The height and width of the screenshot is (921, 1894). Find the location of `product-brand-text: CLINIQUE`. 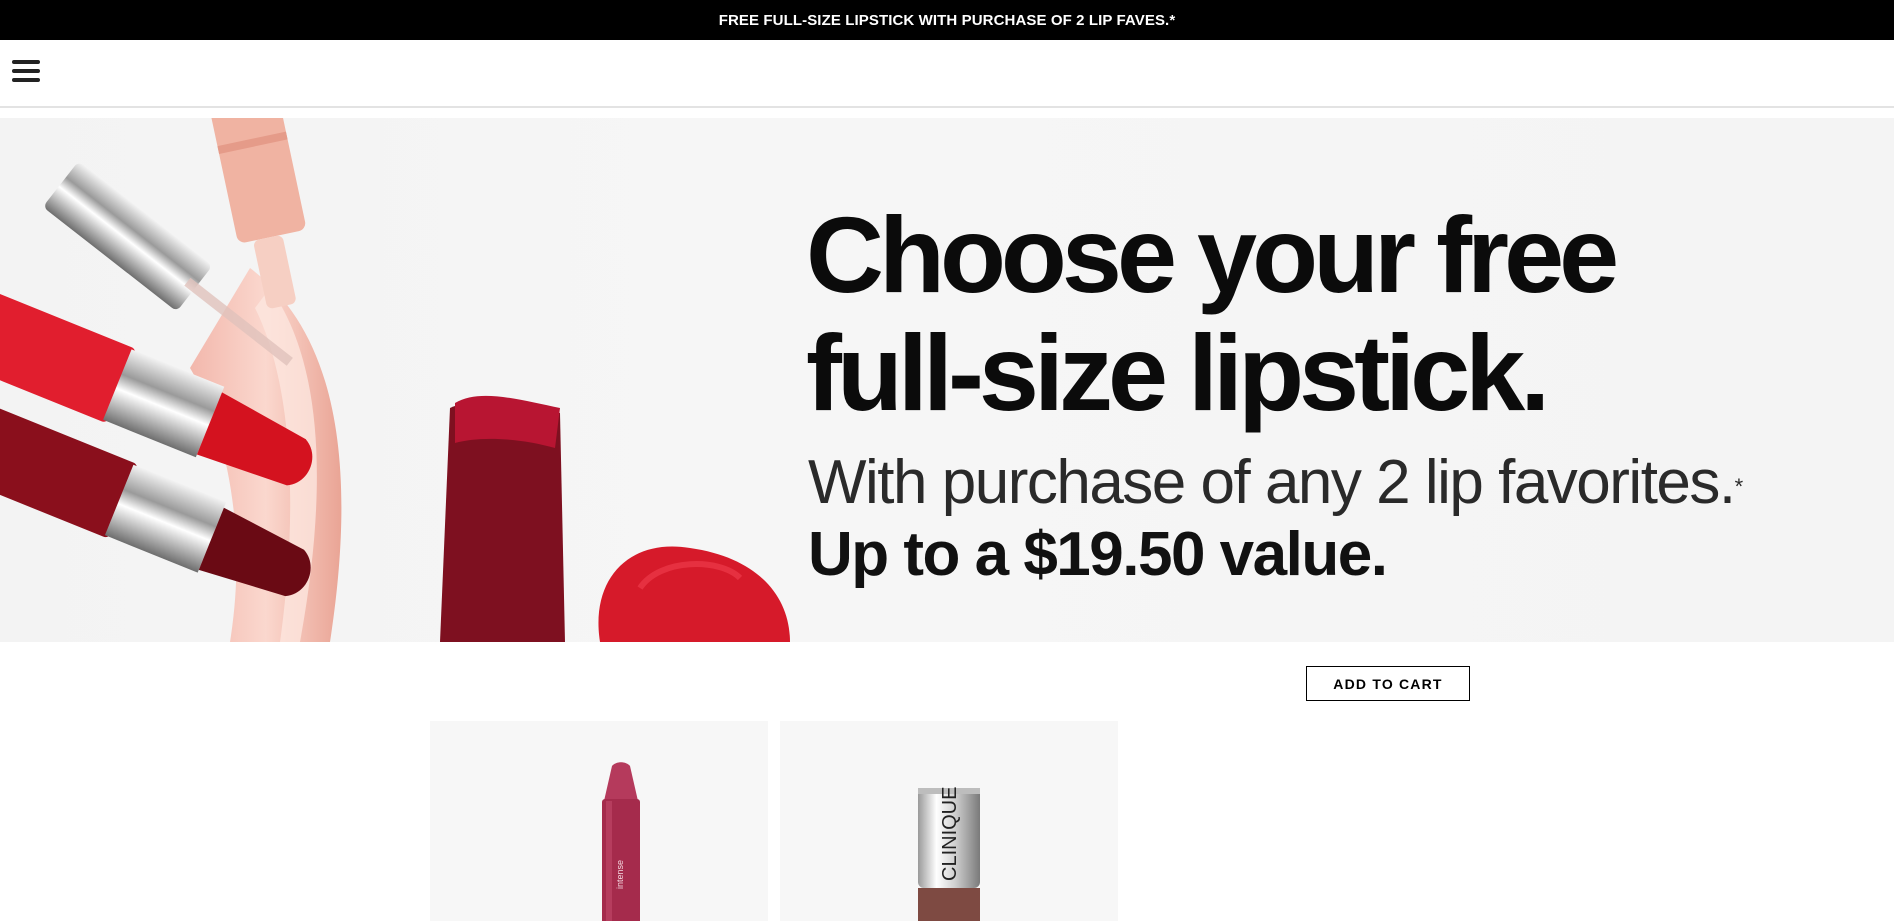

product-brand-text: CLINIQUE is located at coordinates (950, 834).